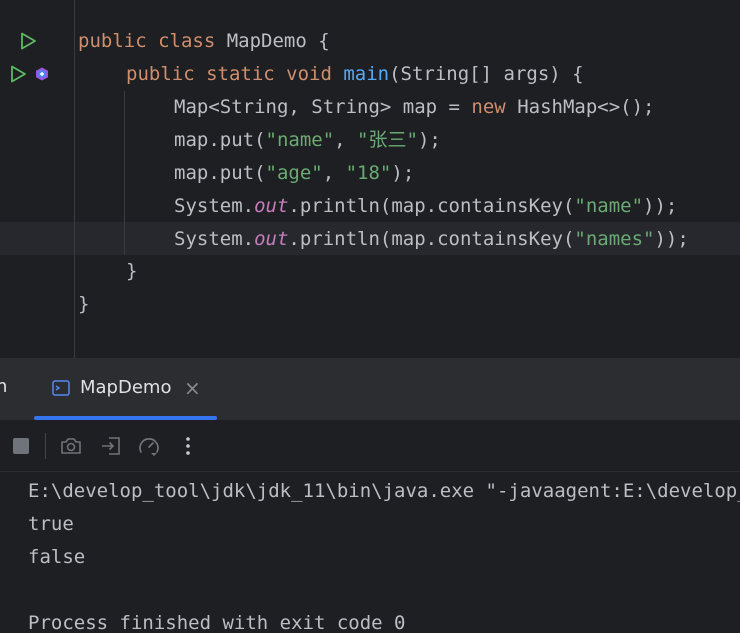  I want to click on code-token: "18", so click(368, 173).